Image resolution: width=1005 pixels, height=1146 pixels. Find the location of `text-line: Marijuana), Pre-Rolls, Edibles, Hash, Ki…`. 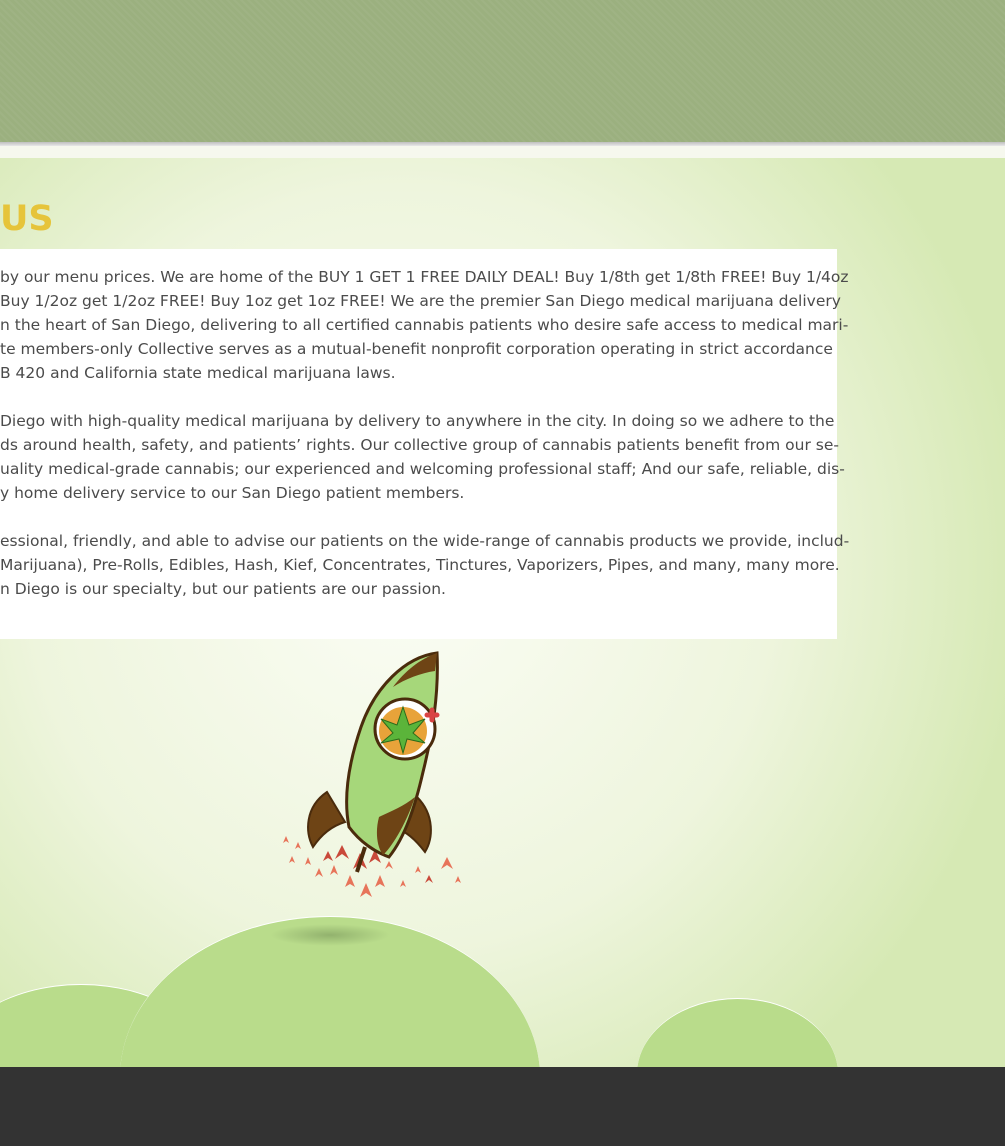

text-line: Marijuana), Pre-Rolls, Edibles, Hash, Ki… is located at coordinates (420, 565).